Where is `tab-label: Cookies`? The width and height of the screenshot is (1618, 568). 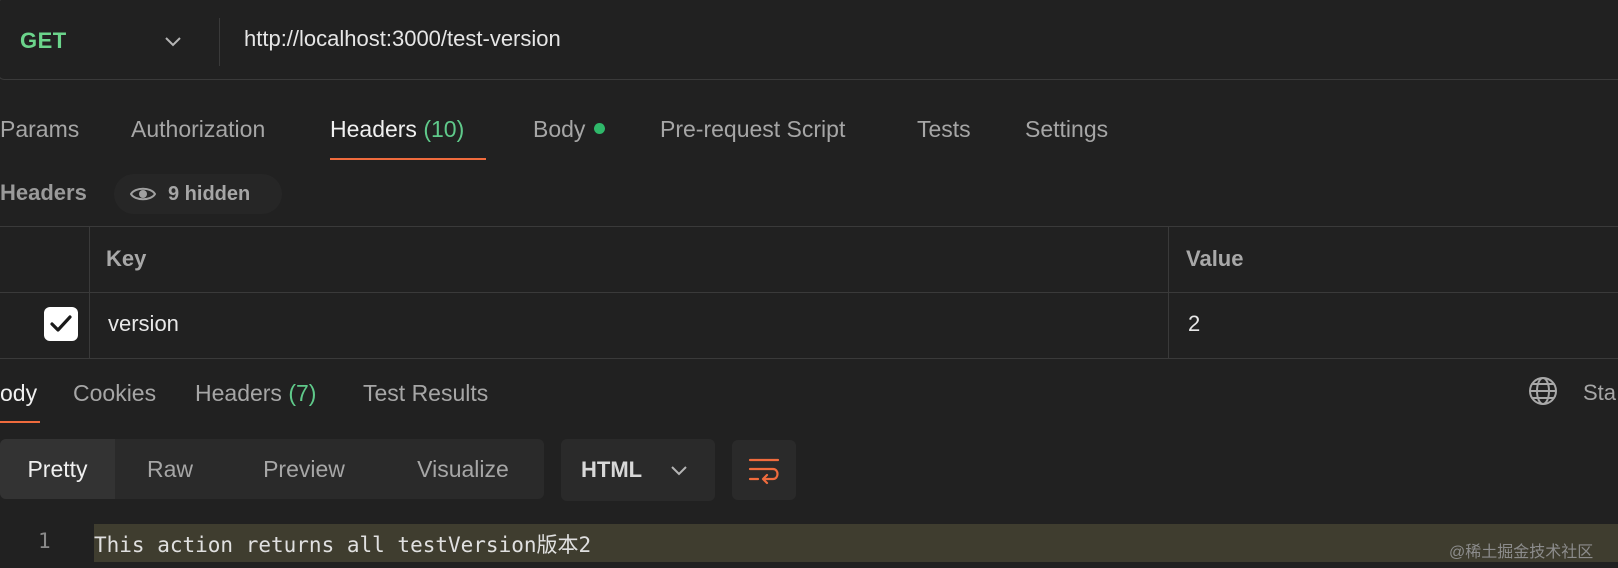
tab-label: Cookies is located at coordinates (115, 393).